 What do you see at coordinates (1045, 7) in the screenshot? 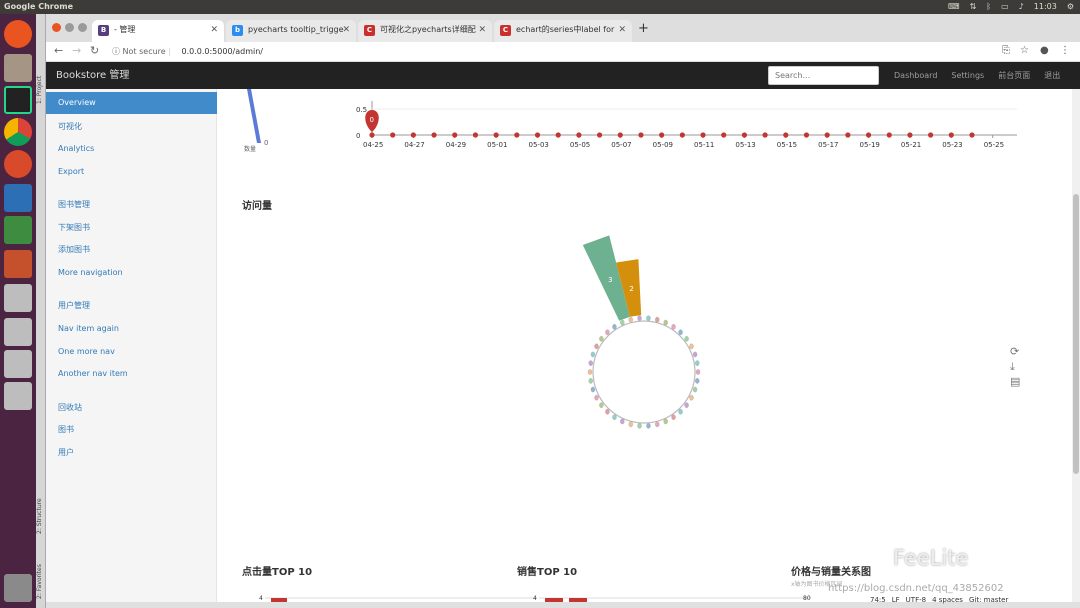
I see `clock: 11:03` at bounding box center [1045, 7].